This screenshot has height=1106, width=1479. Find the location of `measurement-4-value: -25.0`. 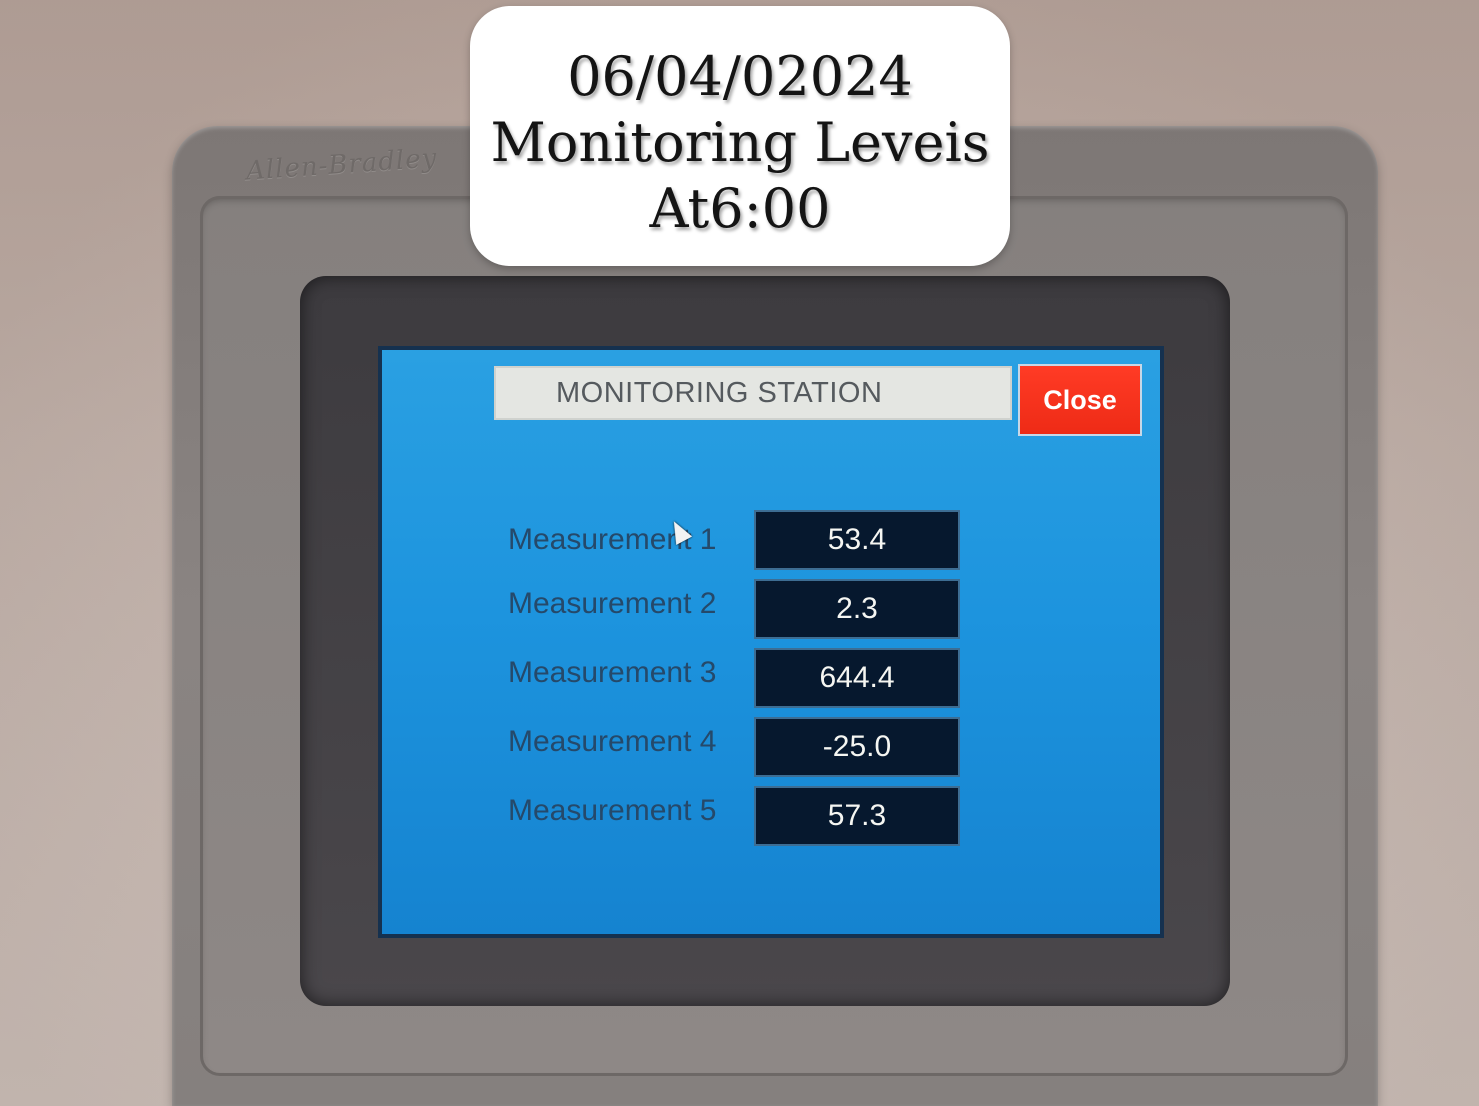

measurement-4-value: -25.0 is located at coordinates (857, 747).